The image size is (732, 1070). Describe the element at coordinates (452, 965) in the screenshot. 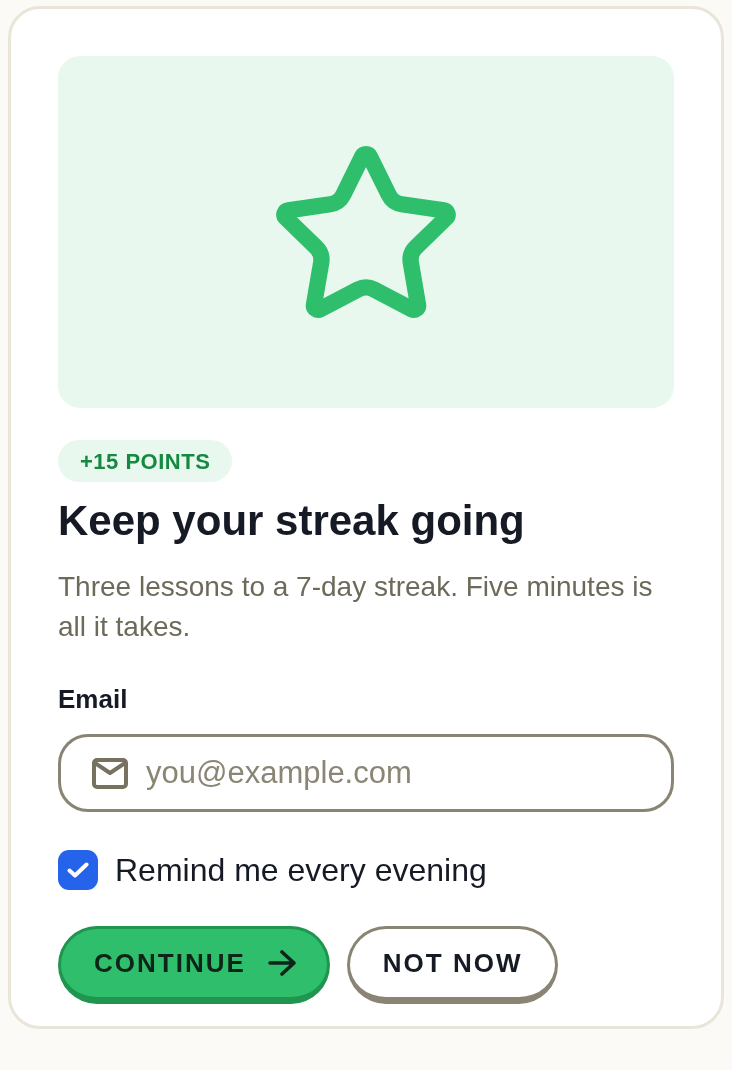

I see `secondary-button: NOT NOW` at that location.